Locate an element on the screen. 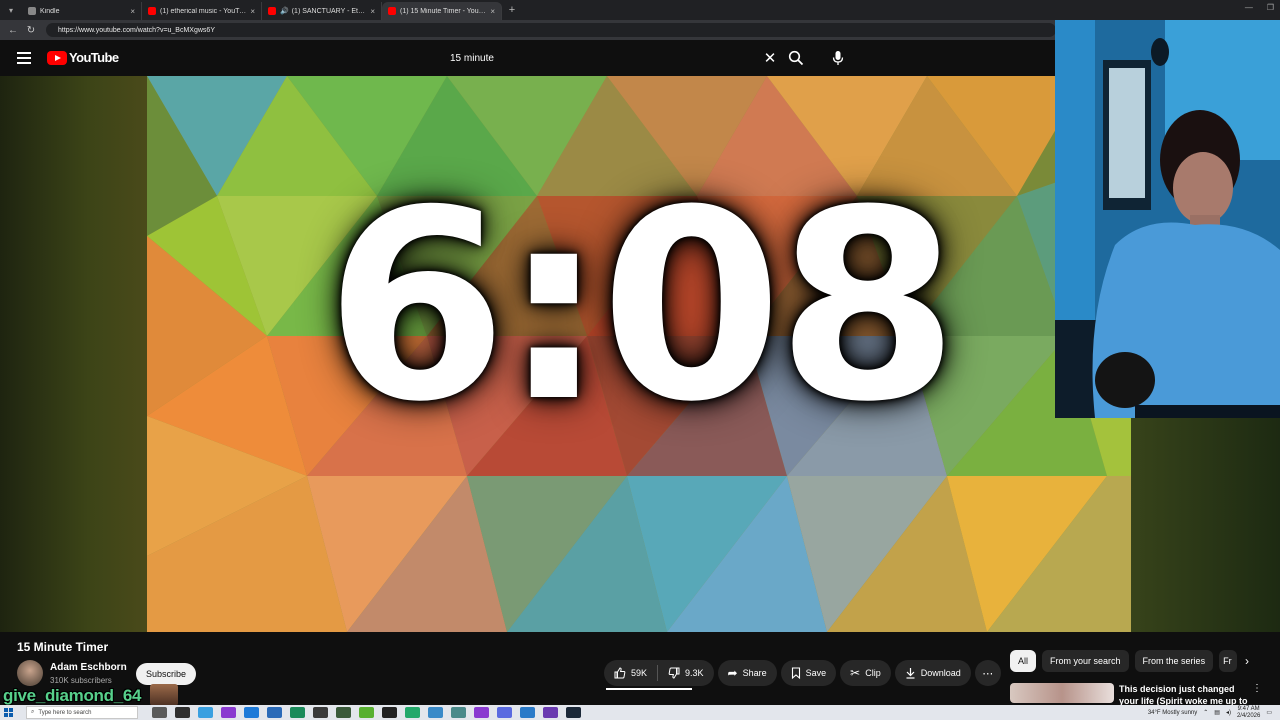  maximize-icon: ❐ is located at coordinates (1270, 7).